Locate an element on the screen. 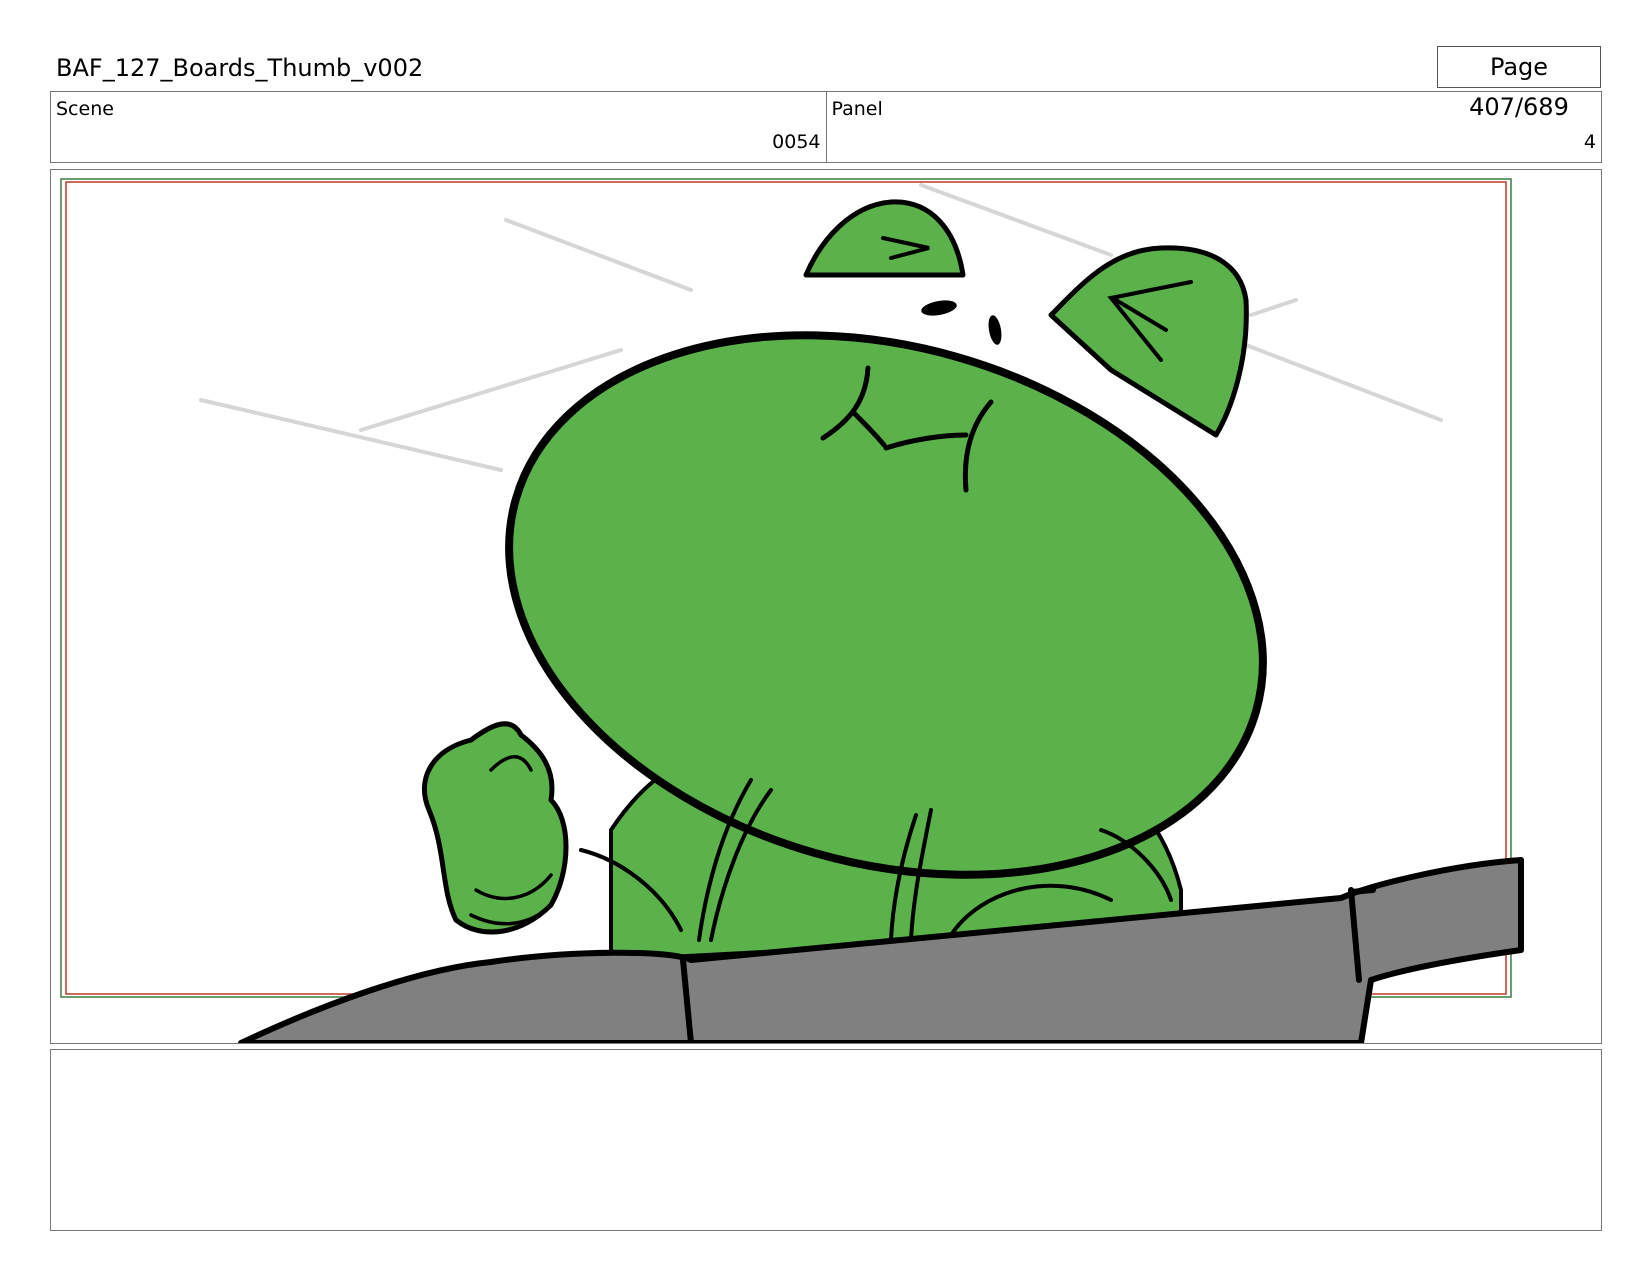 This screenshot has width=1650, height=1275. info-row: Scene 0054 Panel 4 is located at coordinates (826, 127).